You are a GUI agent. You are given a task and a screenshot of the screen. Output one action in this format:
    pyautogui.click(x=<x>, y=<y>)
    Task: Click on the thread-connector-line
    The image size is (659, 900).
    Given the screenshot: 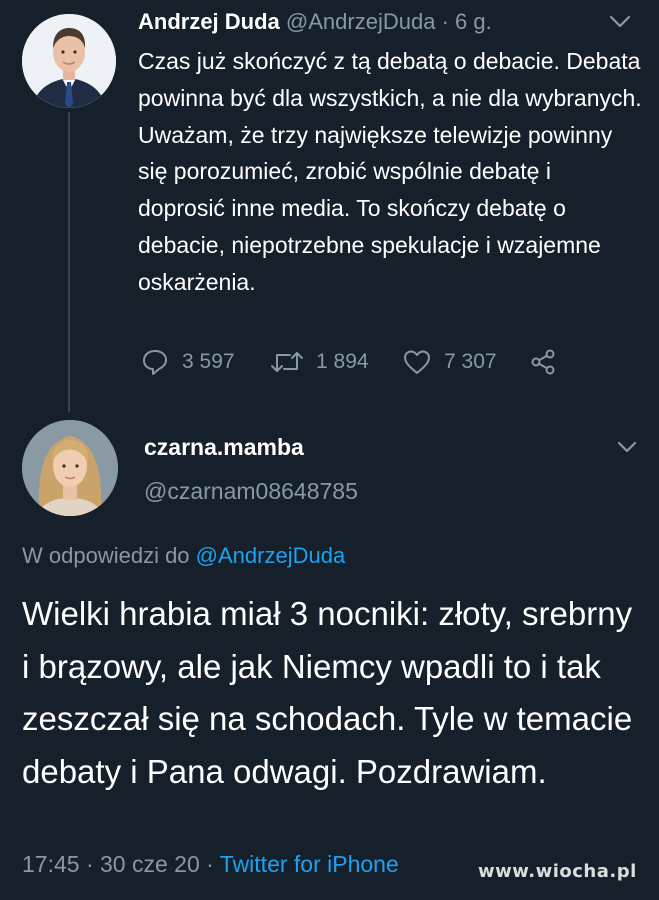 What is the action you would take?
    pyautogui.click(x=69, y=262)
    